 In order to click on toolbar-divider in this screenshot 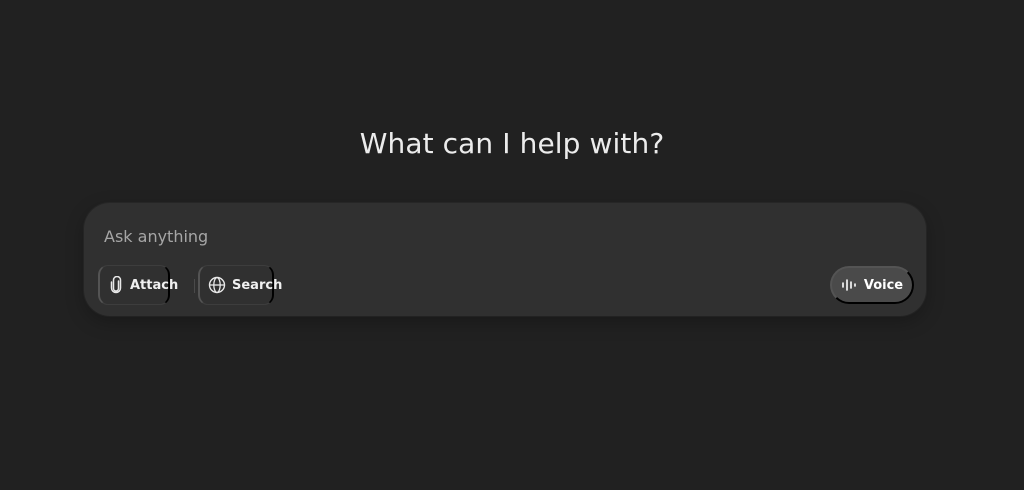, I will do `click(194, 286)`.